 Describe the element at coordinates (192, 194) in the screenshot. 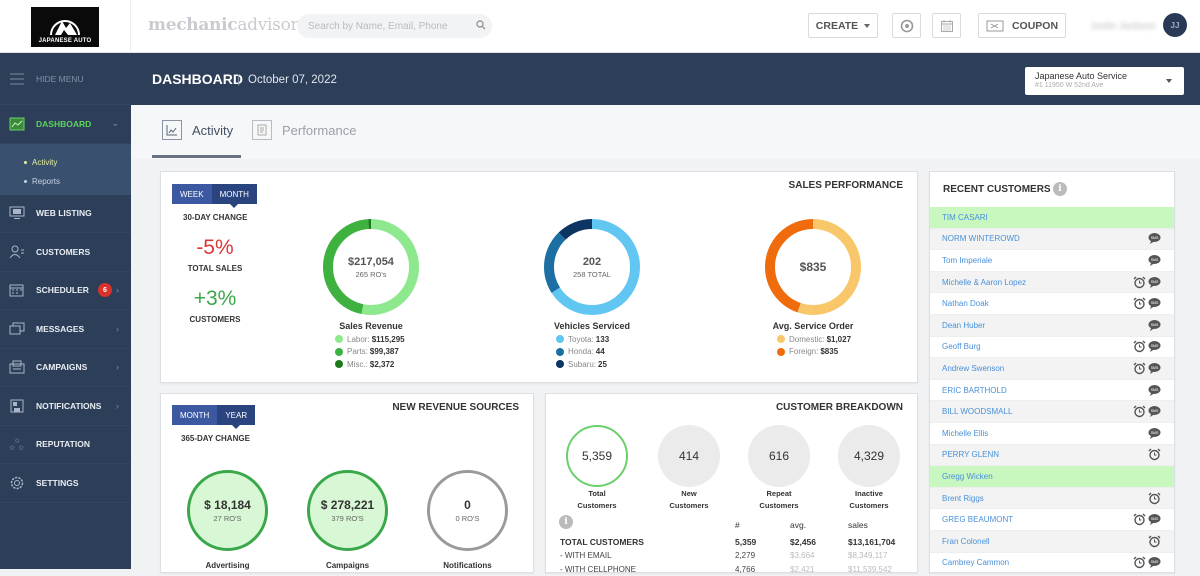

I see `toggle-week: WEEK` at that location.